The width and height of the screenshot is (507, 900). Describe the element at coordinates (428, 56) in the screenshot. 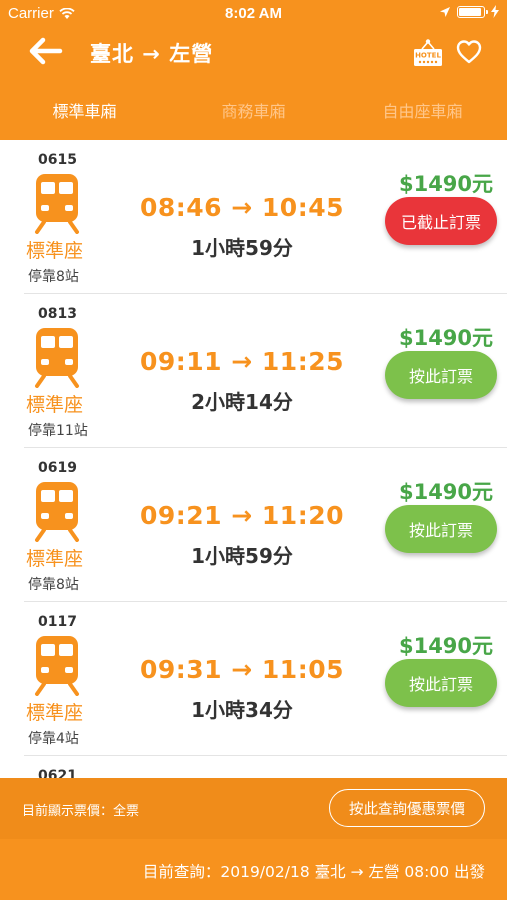

I see `svg-text: HOTEL` at that location.